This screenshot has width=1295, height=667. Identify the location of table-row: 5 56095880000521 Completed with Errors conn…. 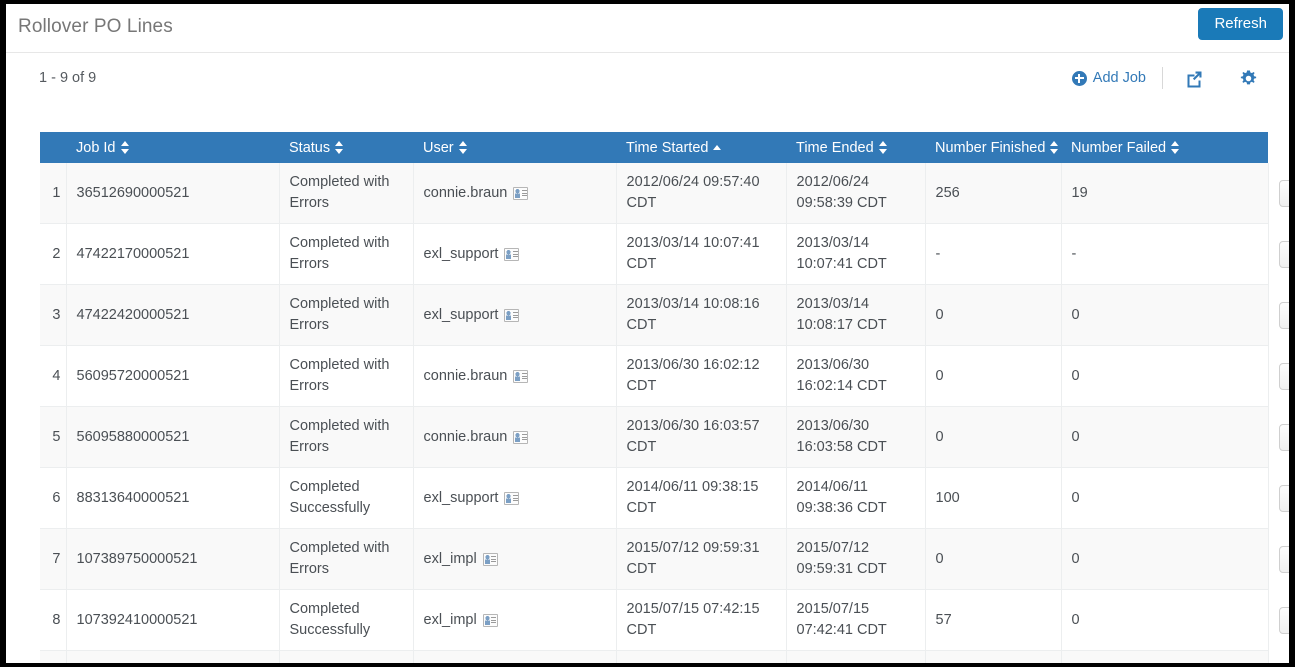
(664, 437).